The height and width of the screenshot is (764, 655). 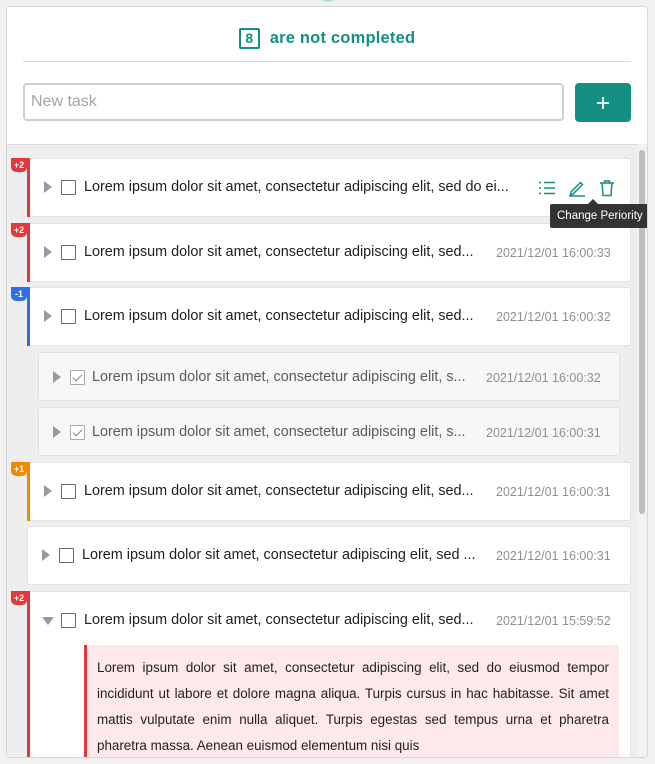 I want to click on priority-badge: +1, so click(x=19, y=469).